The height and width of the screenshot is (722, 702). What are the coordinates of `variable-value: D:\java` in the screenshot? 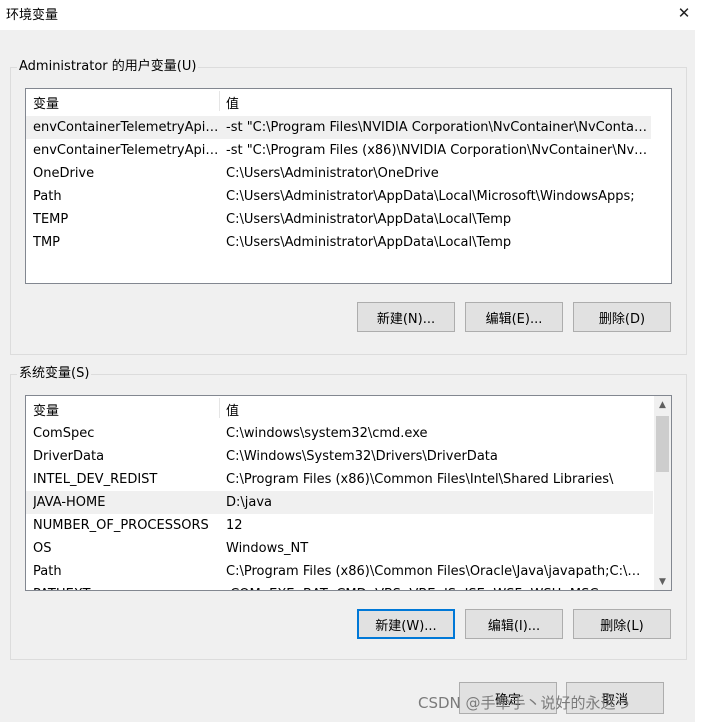 It's located at (249, 502).